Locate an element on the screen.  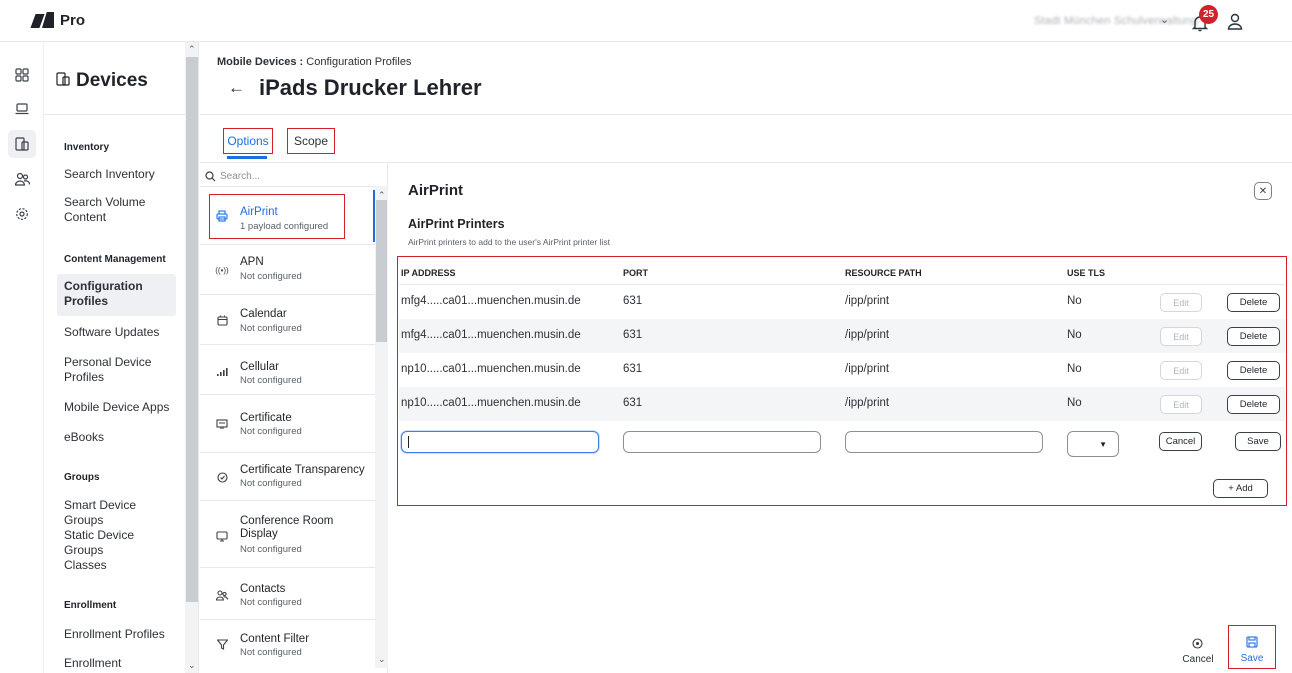
nav-item-smart-device-groups: Smart Device Groups is located at coordinates (120, 513).